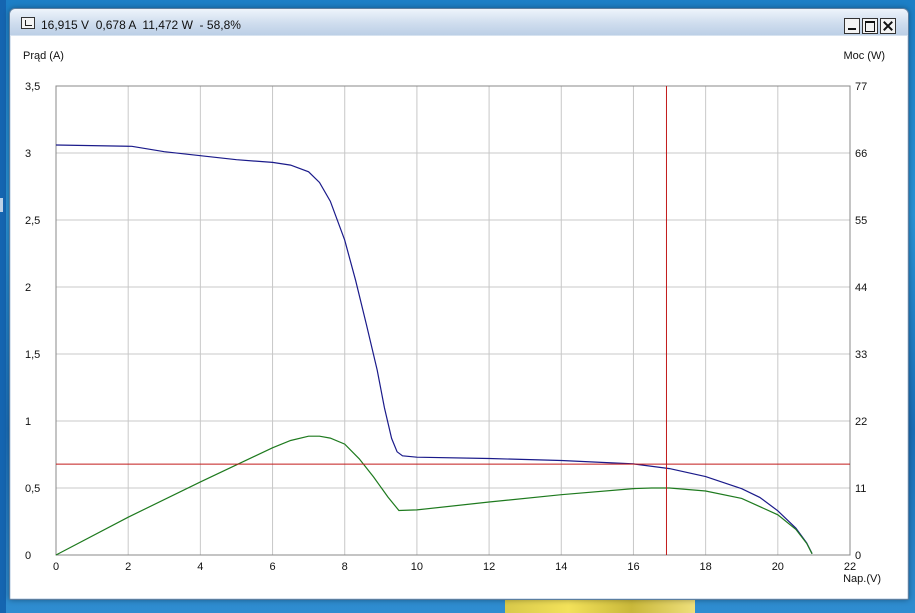 Image resolution: width=915 pixels, height=613 pixels. Describe the element at coordinates (1, 205) in the screenshot. I see `desktop-edge-mark` at that location.